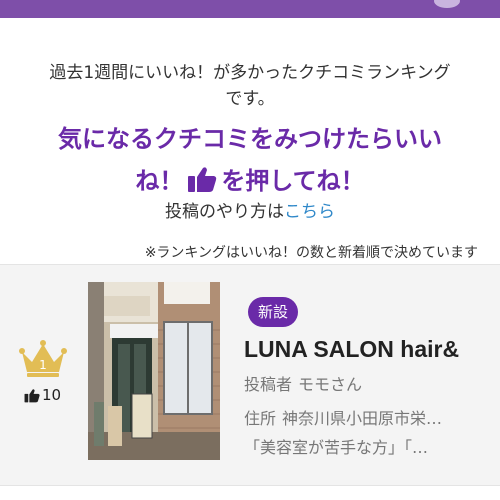  I want to click on headline-line-2-pre: ね！, so click(159, 181).